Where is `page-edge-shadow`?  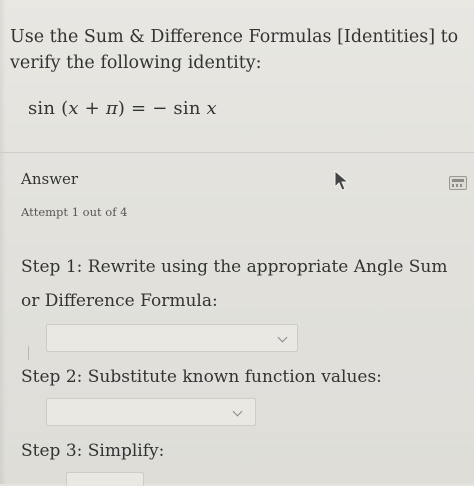 page-edge-shadow is located at coordinates (3, 242).